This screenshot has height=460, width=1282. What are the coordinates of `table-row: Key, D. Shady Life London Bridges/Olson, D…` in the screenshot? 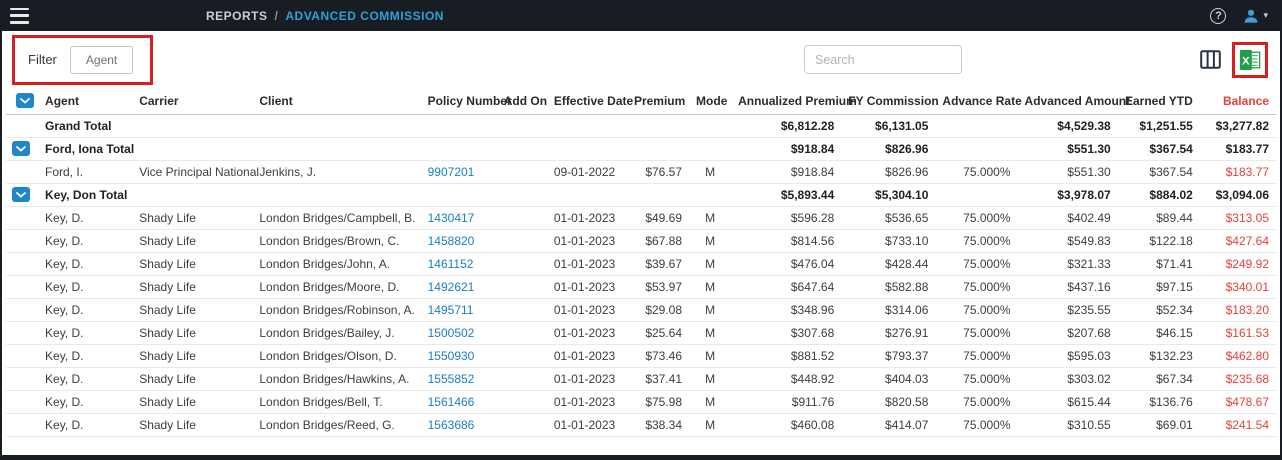 It's located at (641, 356).